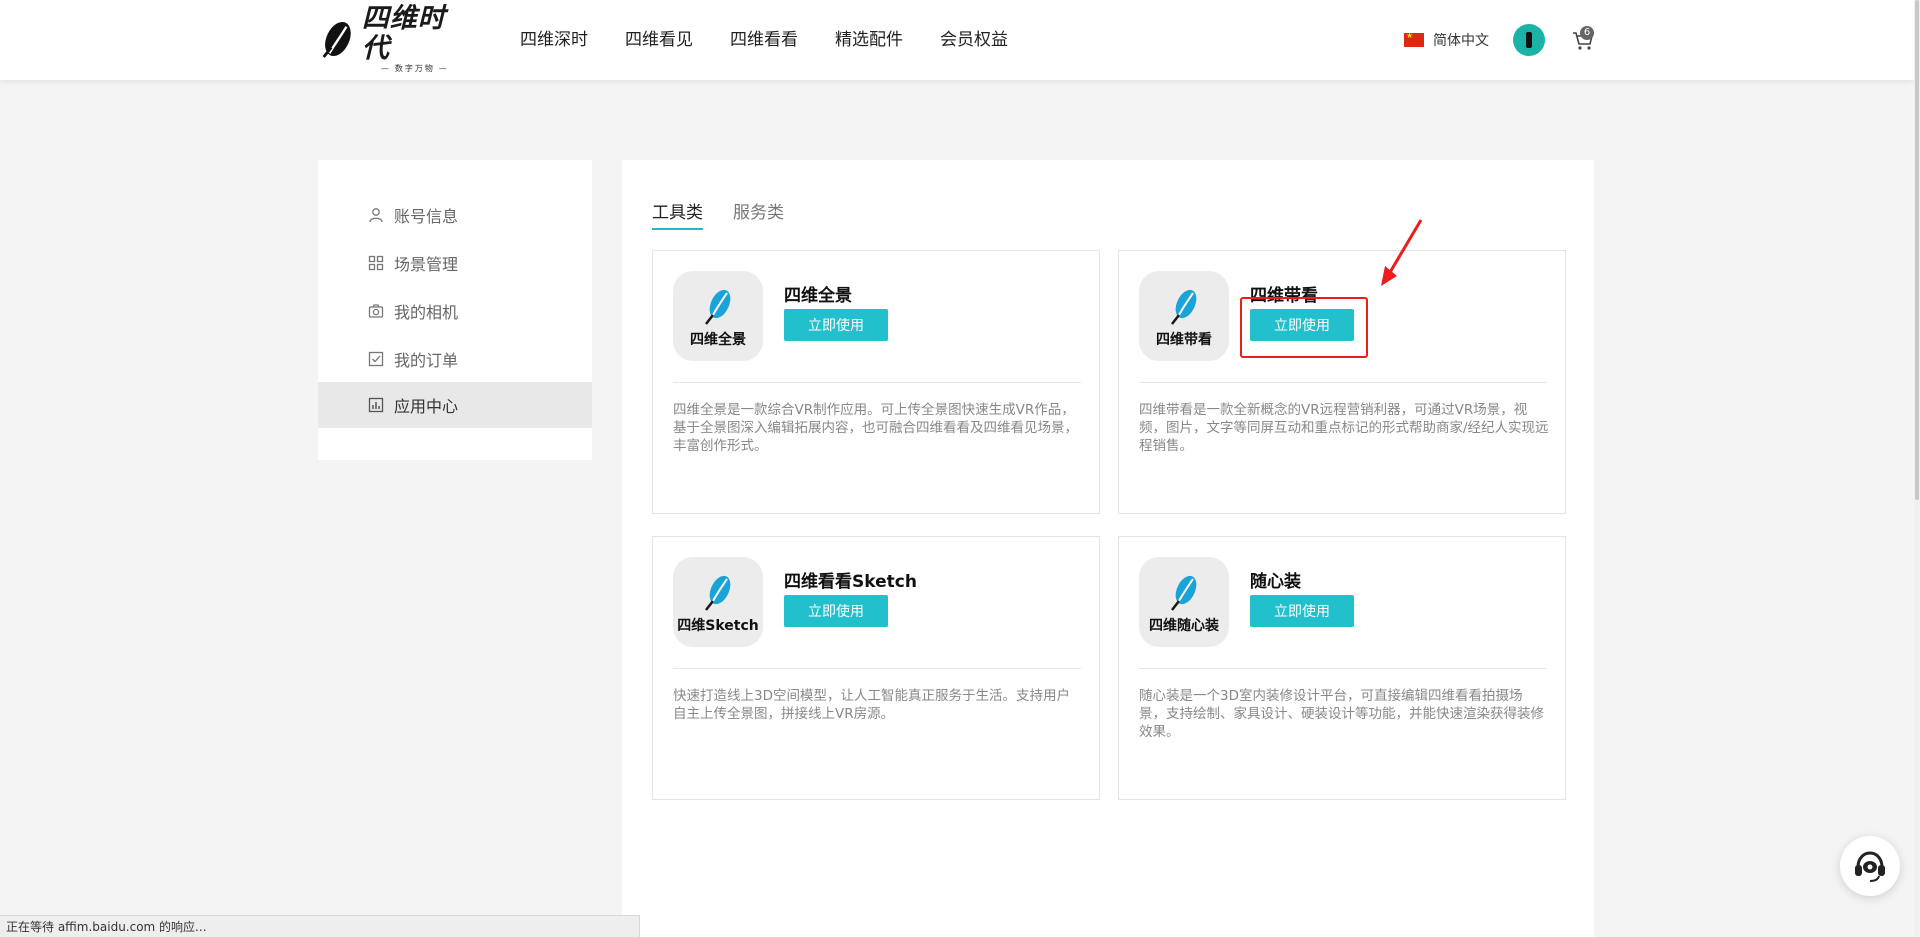 The width and height of the screenshot is (1920, 937). Describe the element at coordinates (426, 406) in the screenshot. I see `sidebar-item-label: 应用中心` at that location.